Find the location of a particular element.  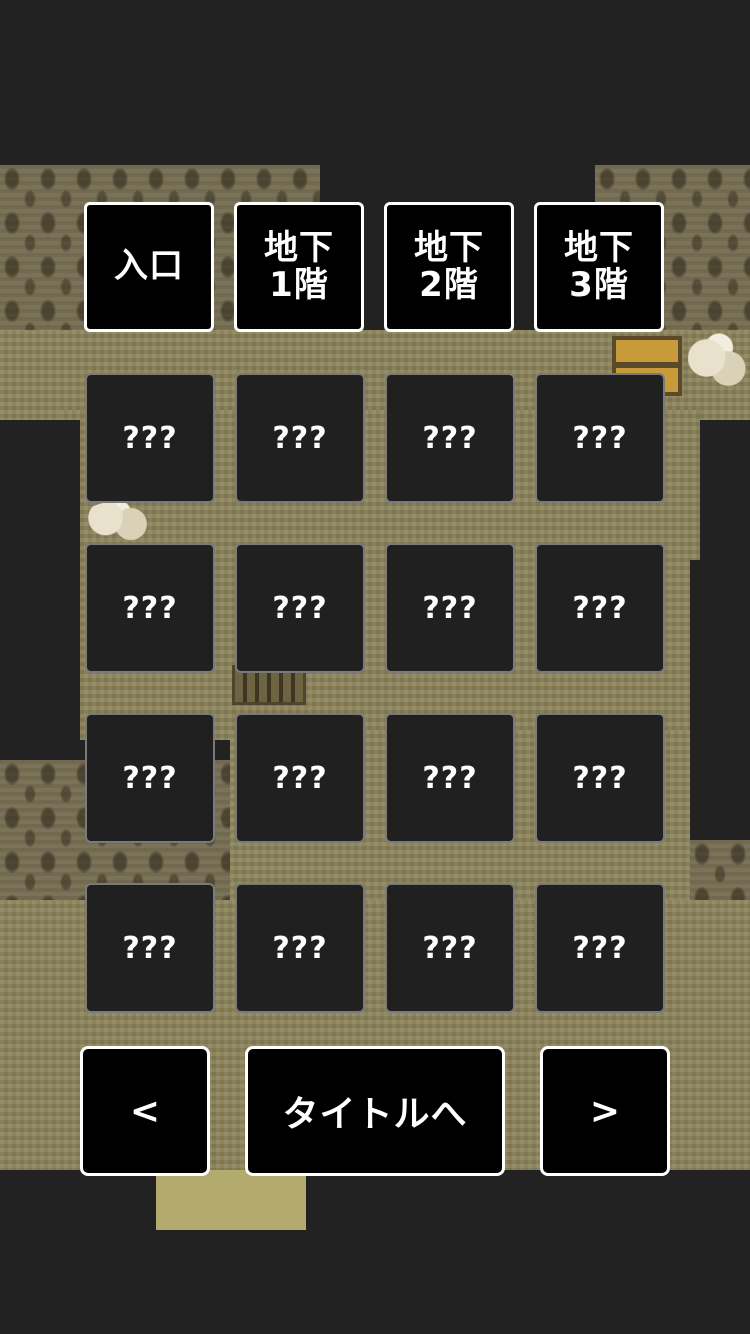

back-to-title-button: タイトルへ is located at coordinates (375, 1111).